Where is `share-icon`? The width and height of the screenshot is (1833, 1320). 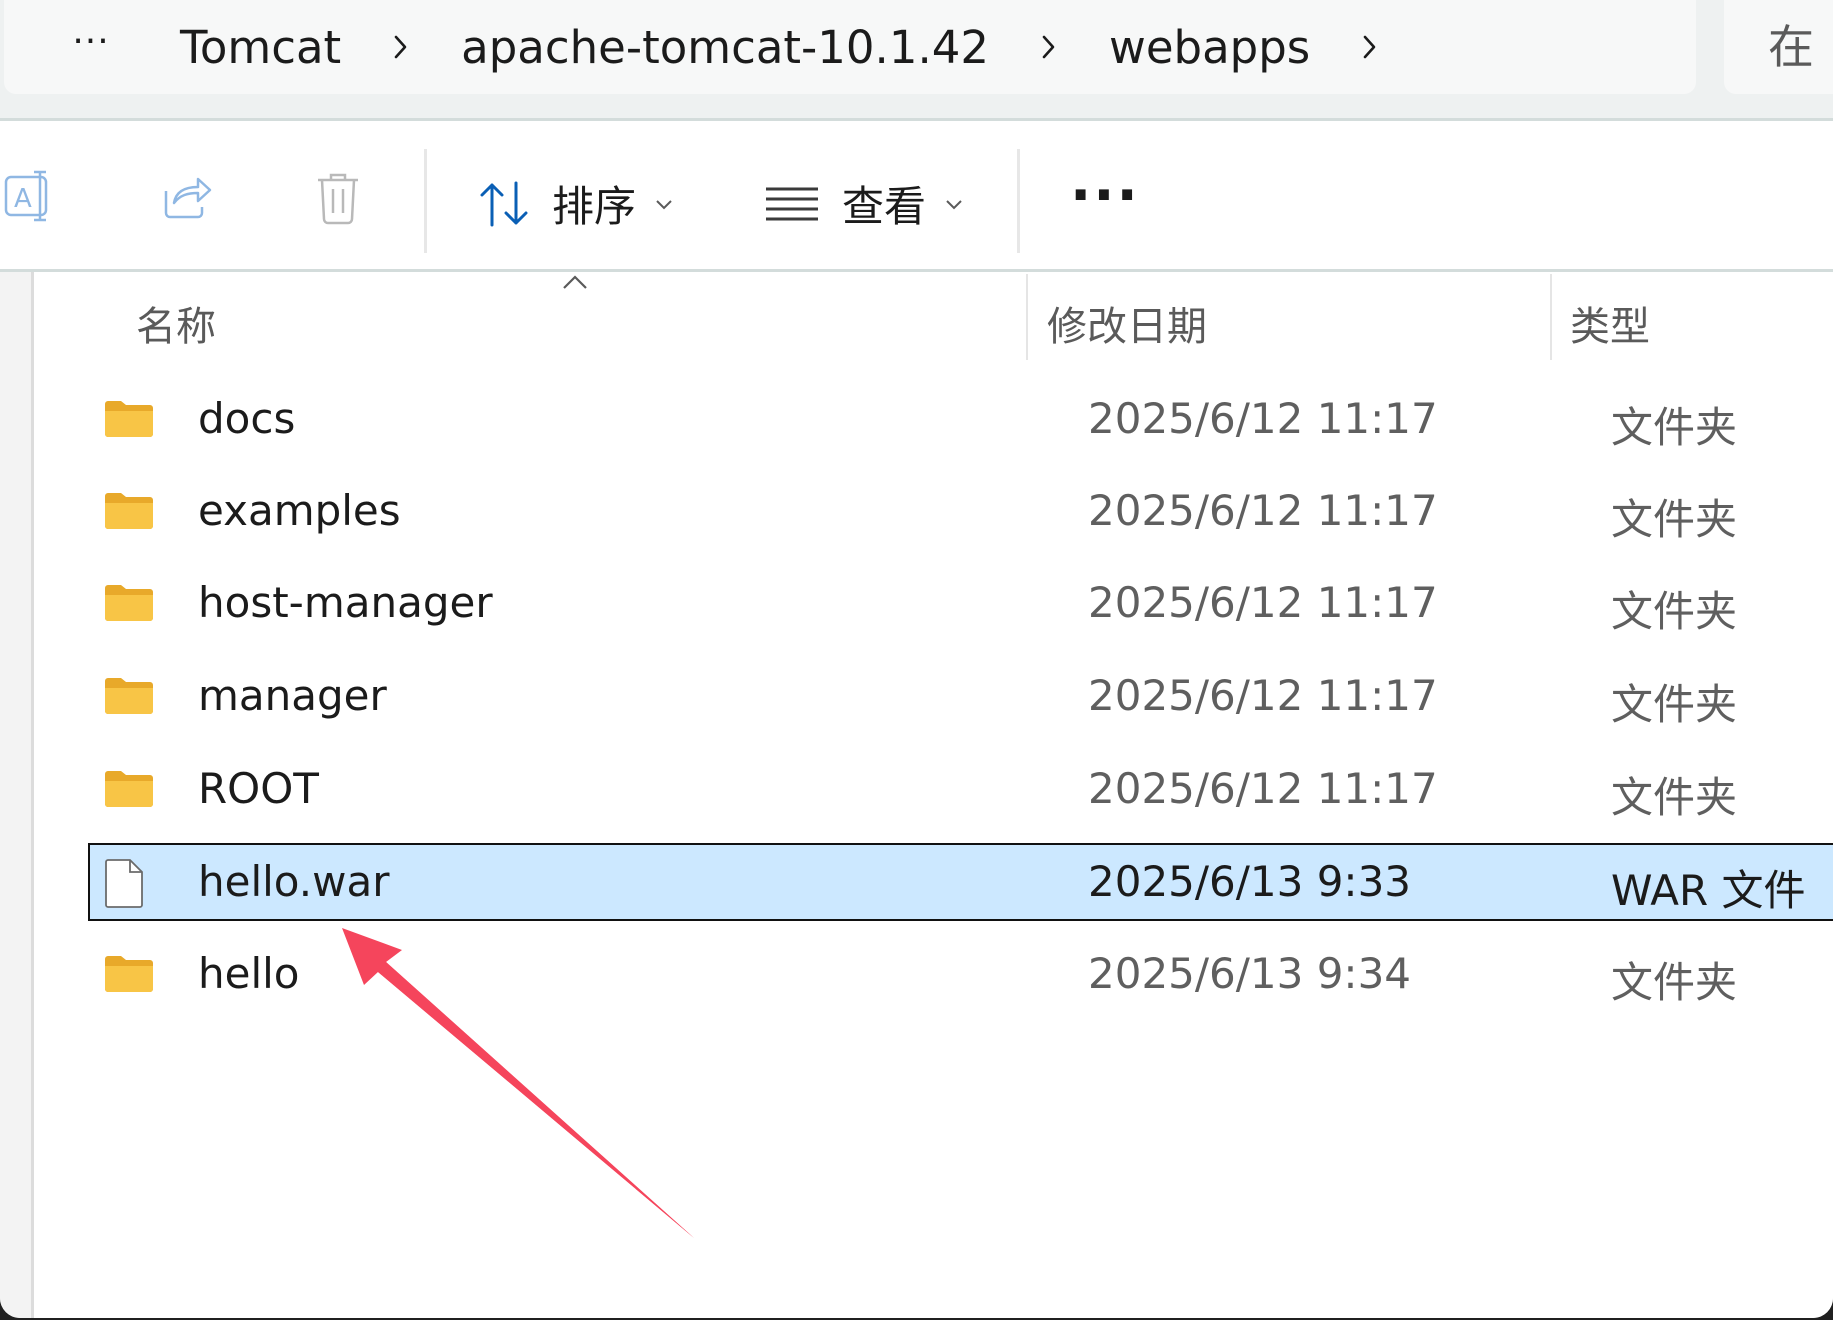
share-icon is located at coordinates (188, 198).